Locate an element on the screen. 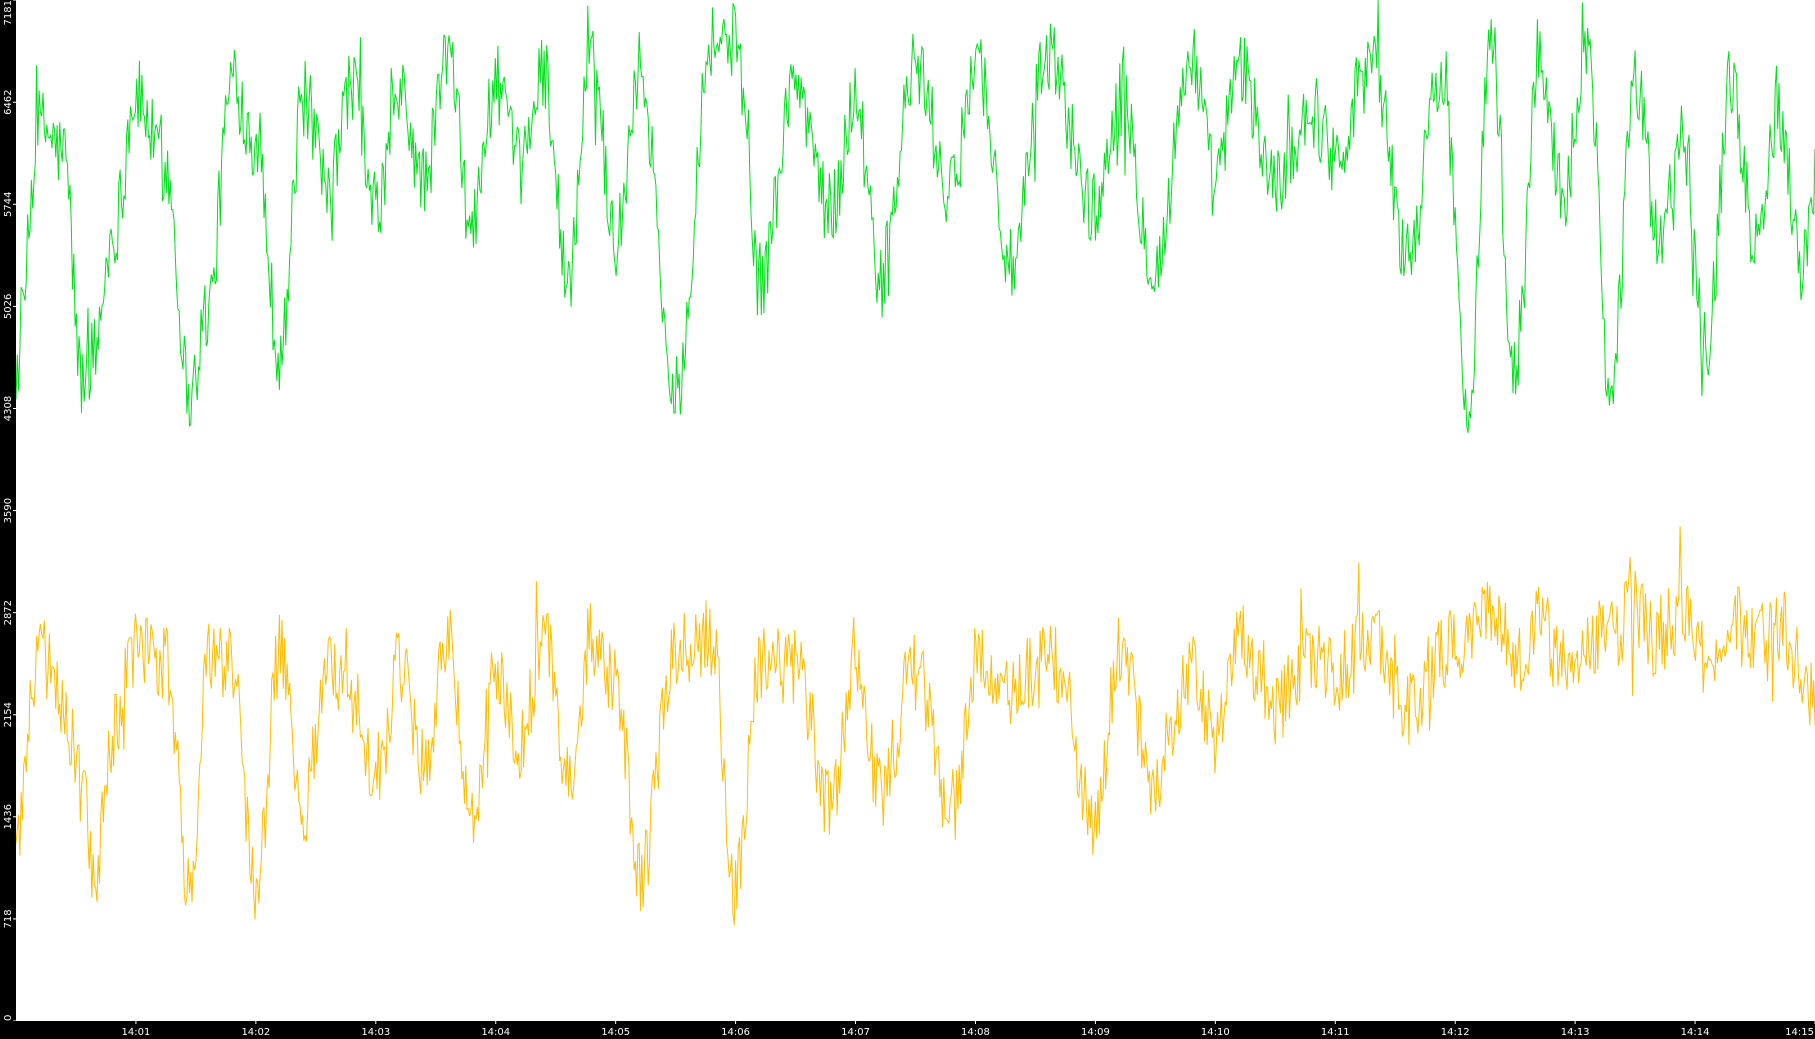  x-axis-band is located at coordinates (907, 1030).